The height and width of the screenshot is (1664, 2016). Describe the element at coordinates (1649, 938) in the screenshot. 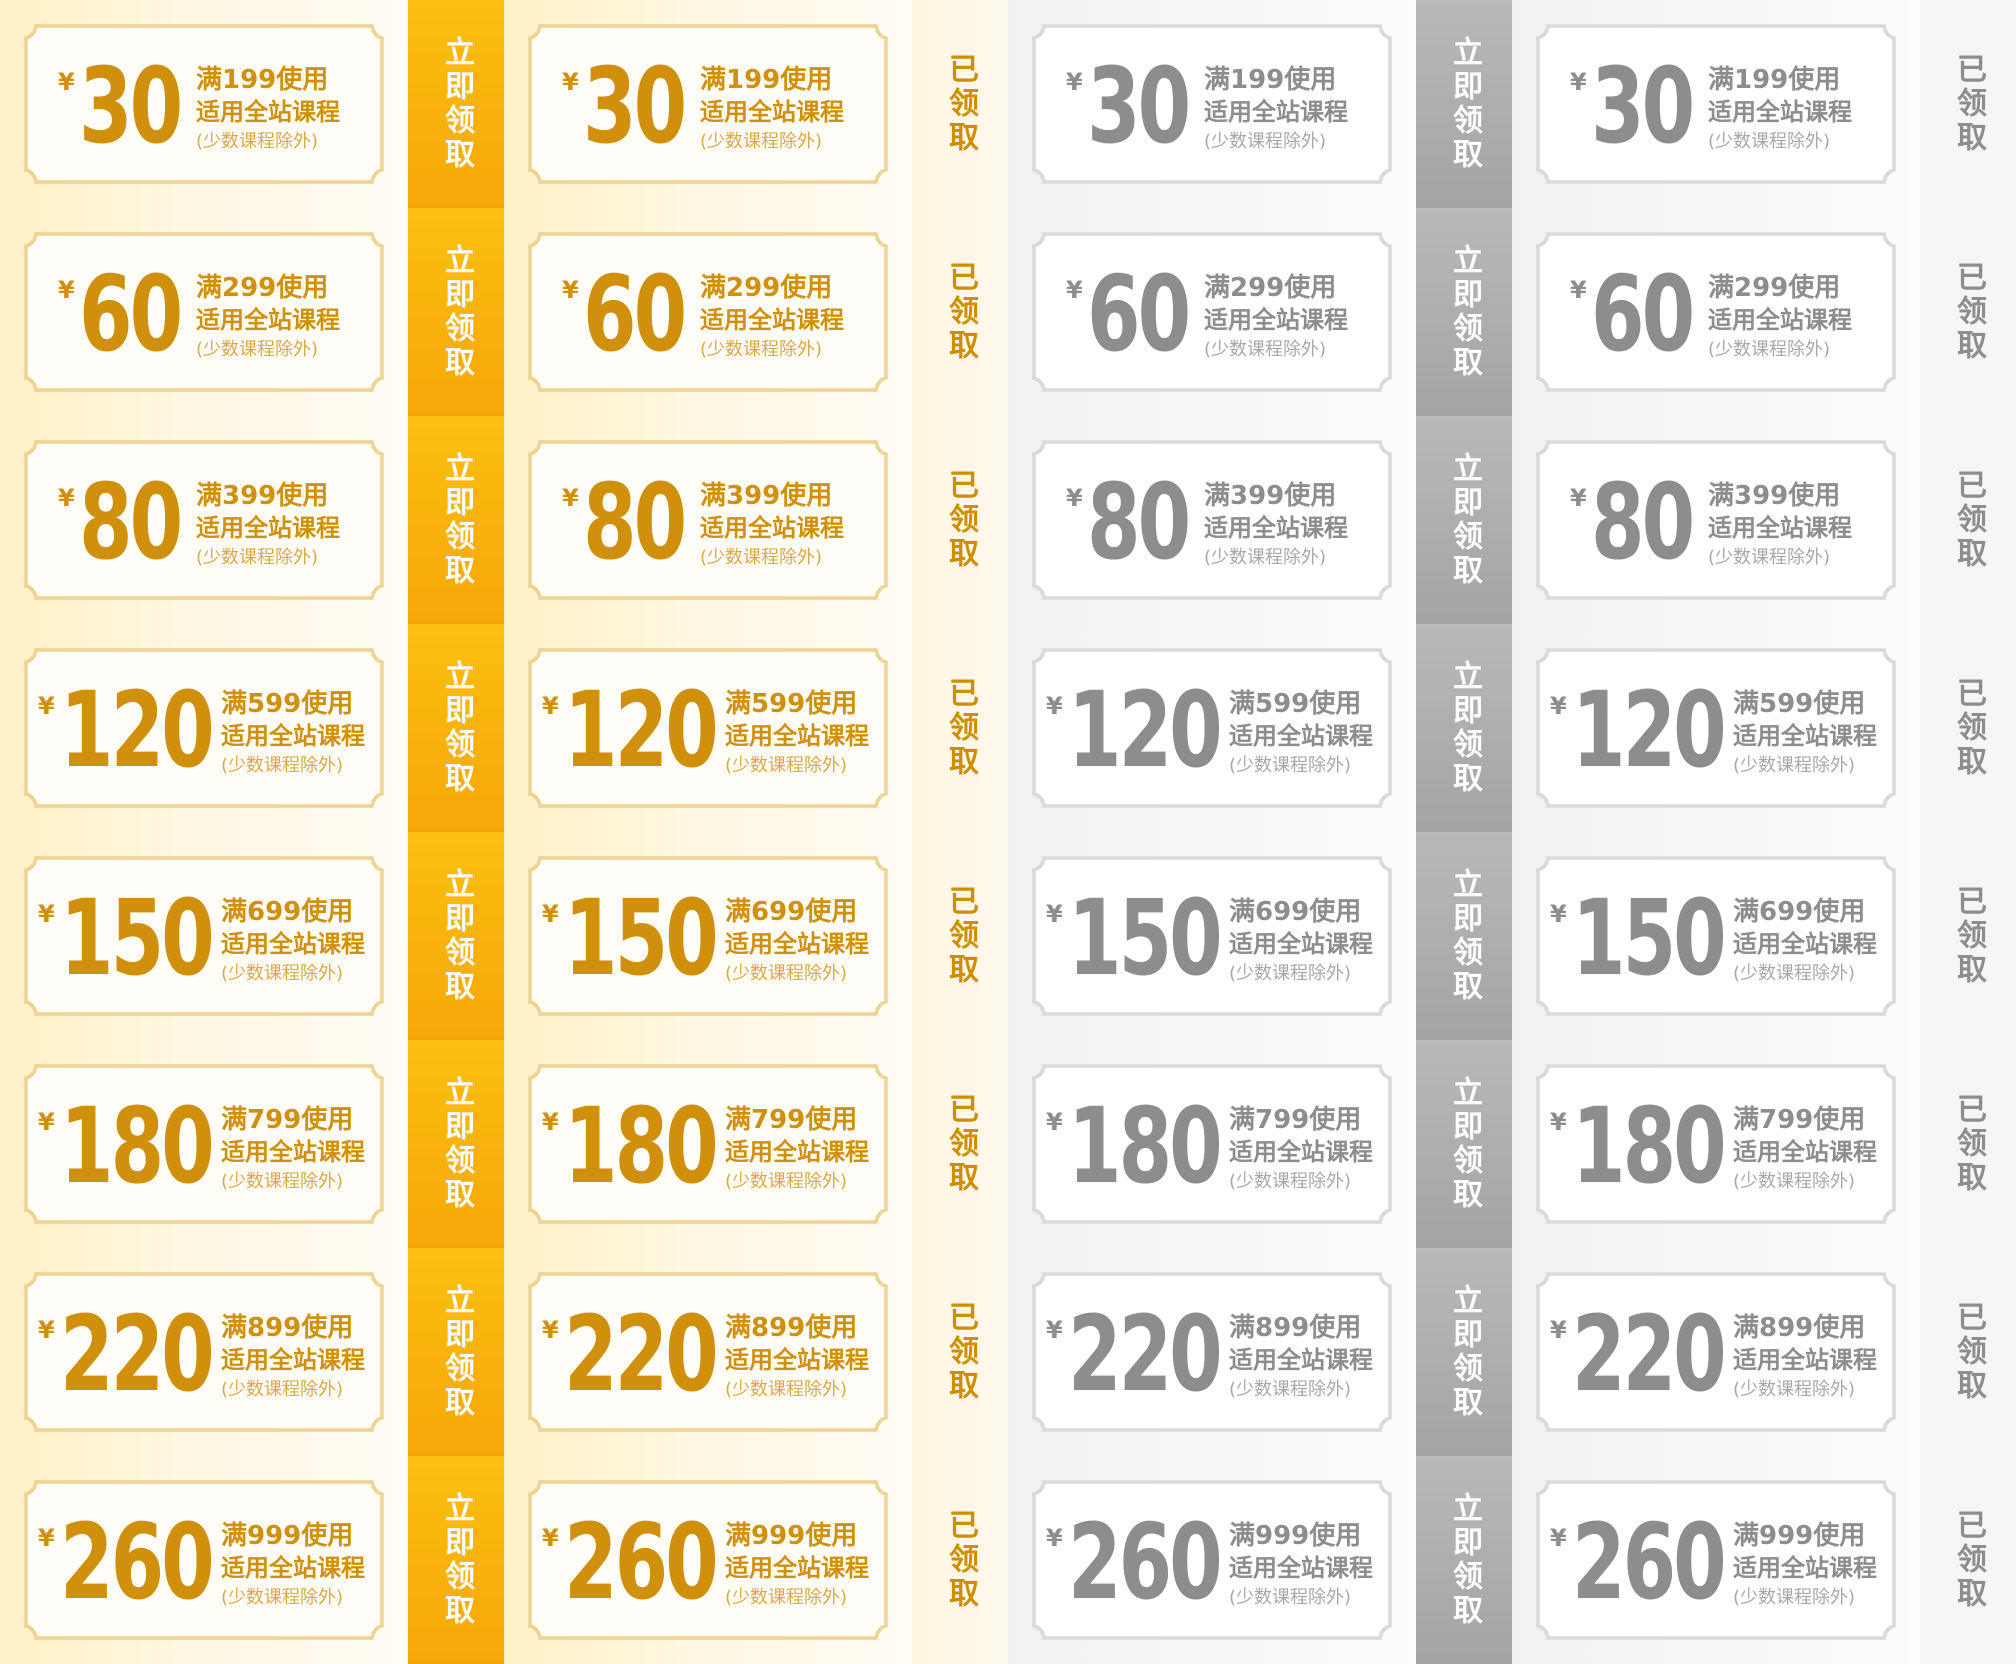

I see `coupon-amount: 150` at that location.